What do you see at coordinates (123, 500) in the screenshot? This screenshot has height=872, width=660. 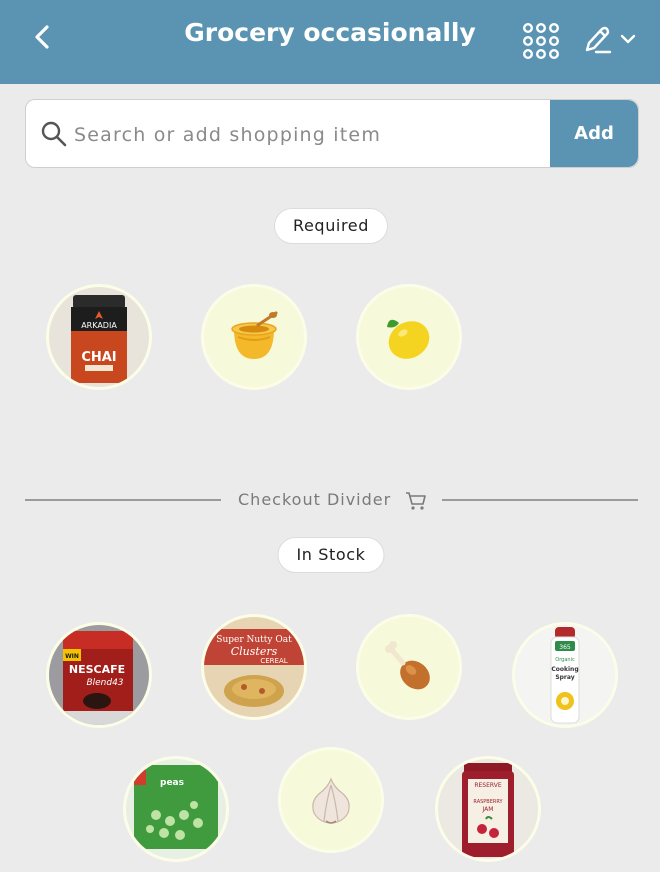 I see `divider-line-left` at bounding box center [123, 500].